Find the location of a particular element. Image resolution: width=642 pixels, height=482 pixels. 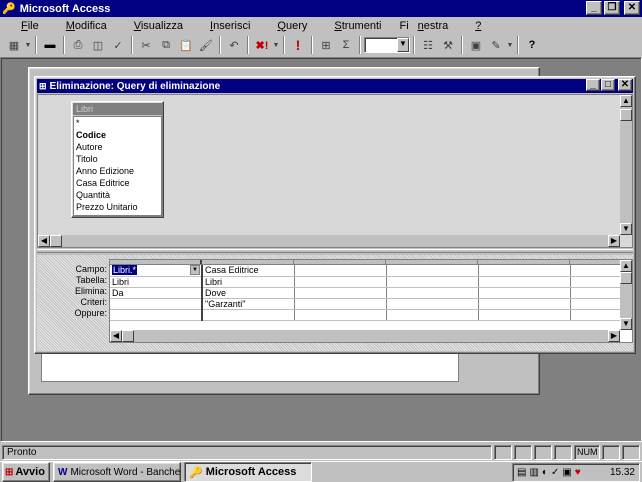

minimize-button: _ is located at coordinates (594, 8).